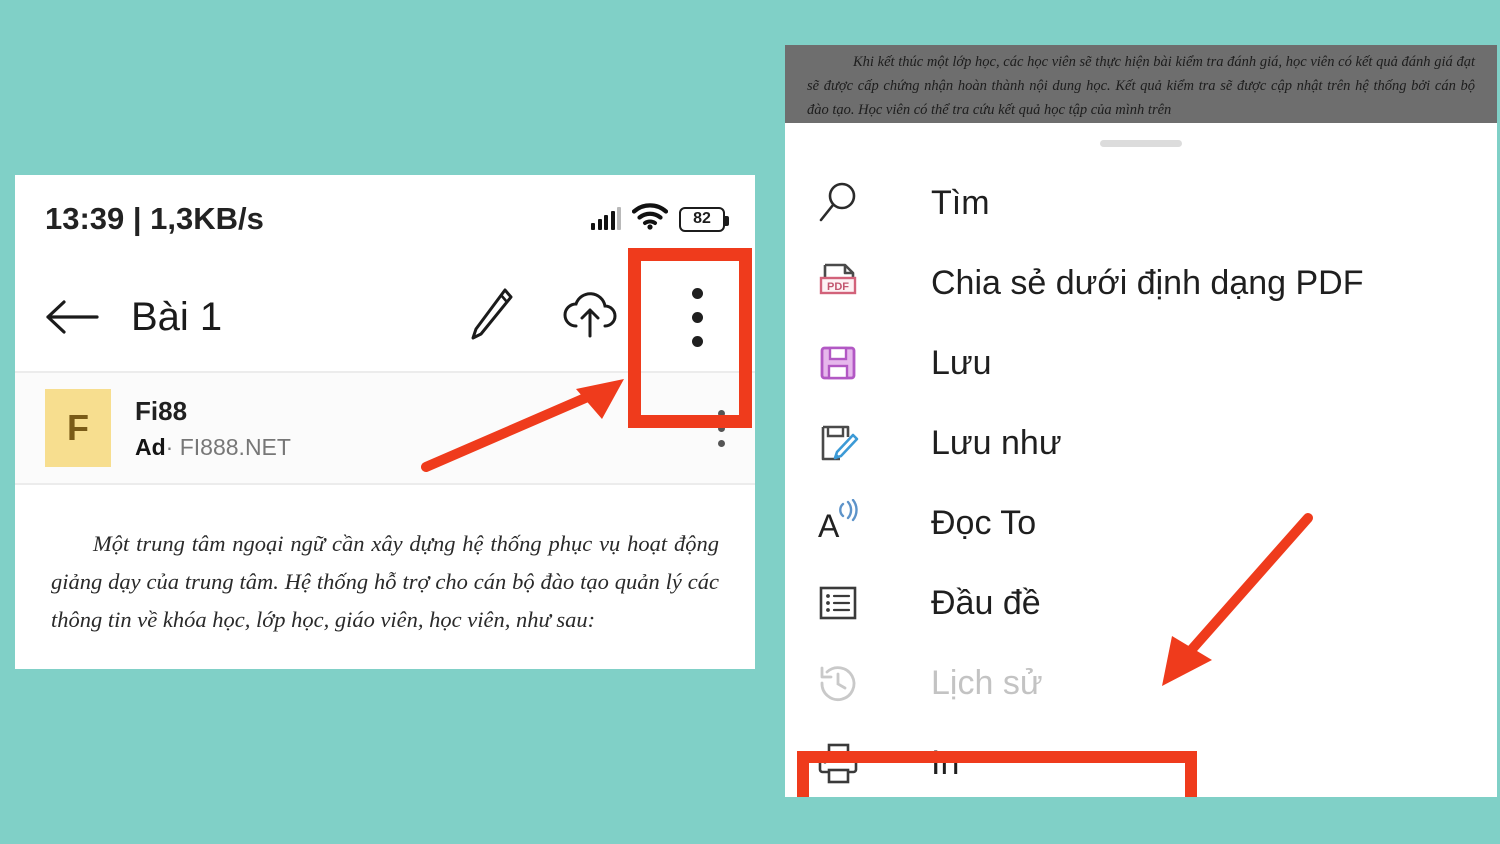 The width and height of the screenshot is (1500, 844). I want to click on menu-item-history: Lịch sử, so click(1141, 683).